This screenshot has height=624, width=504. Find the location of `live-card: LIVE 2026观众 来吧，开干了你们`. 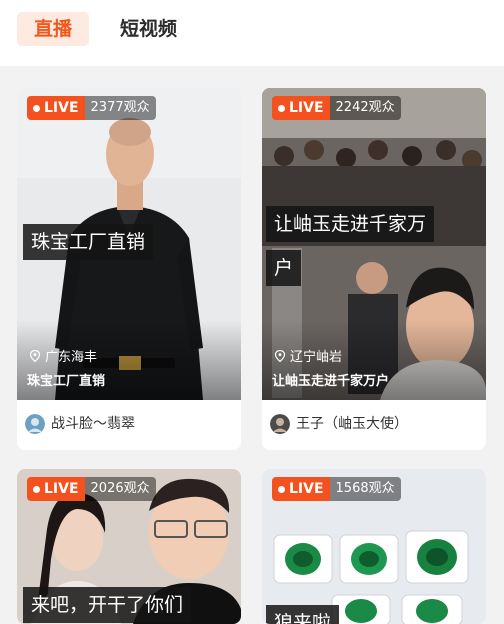

live-card: LIVE 2026观众 来吧，开干了你们 is located at coordinates (129, 546).